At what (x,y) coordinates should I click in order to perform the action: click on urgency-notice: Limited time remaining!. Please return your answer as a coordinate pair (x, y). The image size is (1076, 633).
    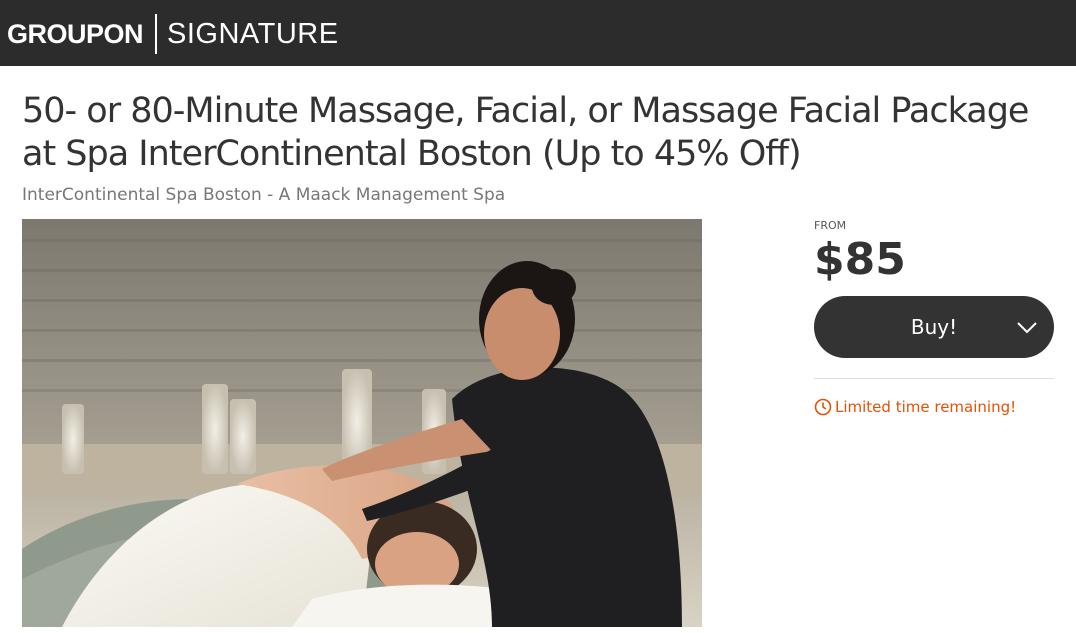
    Looking at the image, I should click on (915, 407).